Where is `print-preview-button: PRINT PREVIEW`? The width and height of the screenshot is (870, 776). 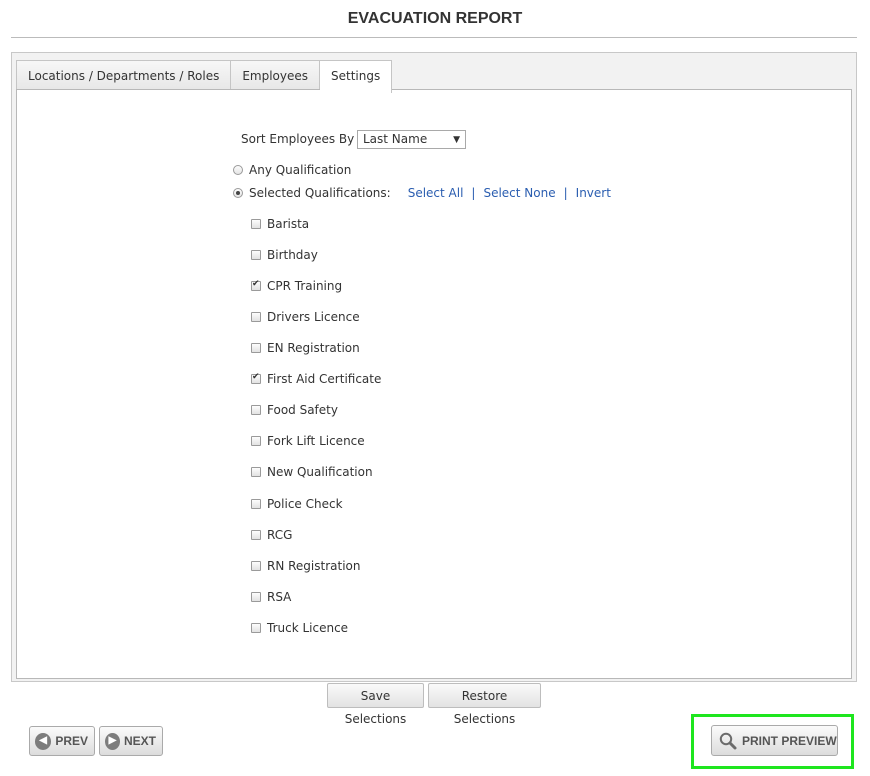
print-preview-button: PRINT PREVIEW is located at coordinates (774, 740).